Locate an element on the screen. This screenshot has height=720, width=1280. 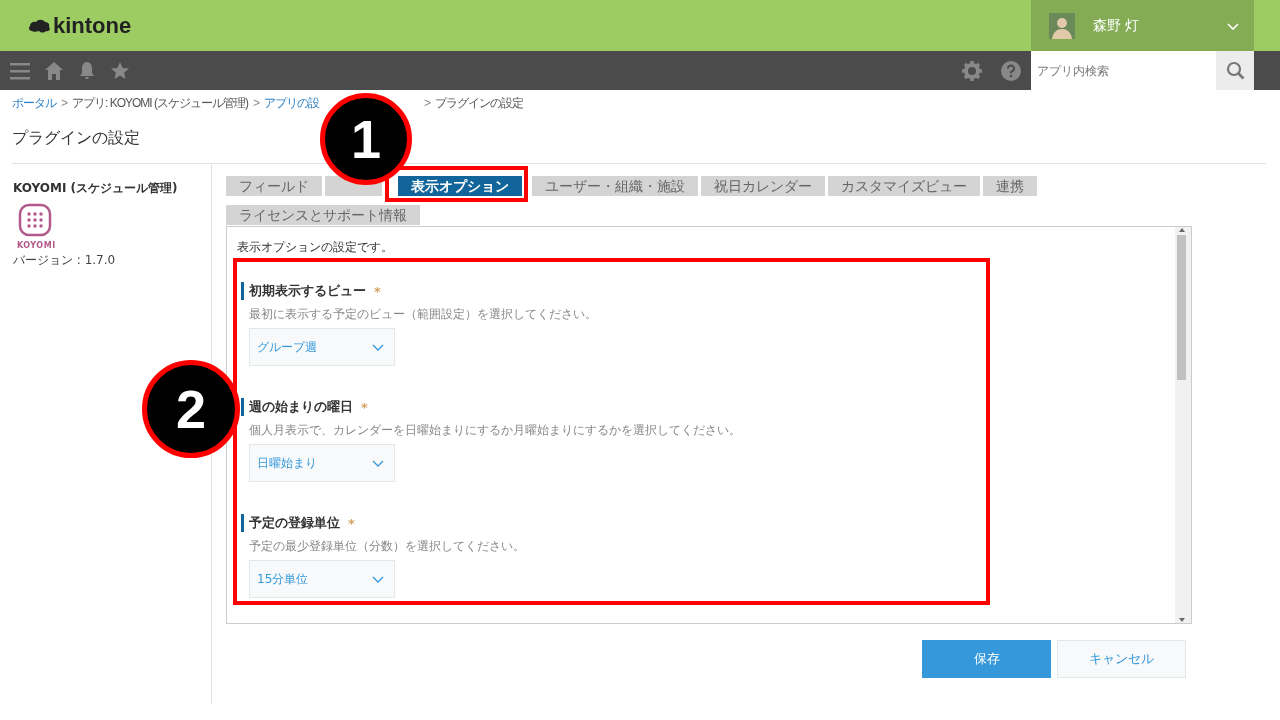
callout-number: 1 is located at coordinates (366, 139).